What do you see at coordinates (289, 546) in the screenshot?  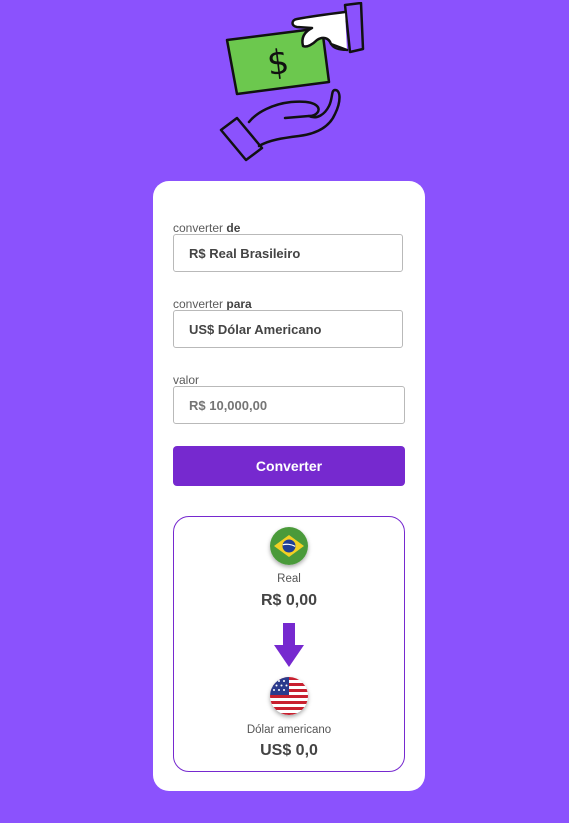 I see `brazil-flag-icon` at bounding box center [289, 546].